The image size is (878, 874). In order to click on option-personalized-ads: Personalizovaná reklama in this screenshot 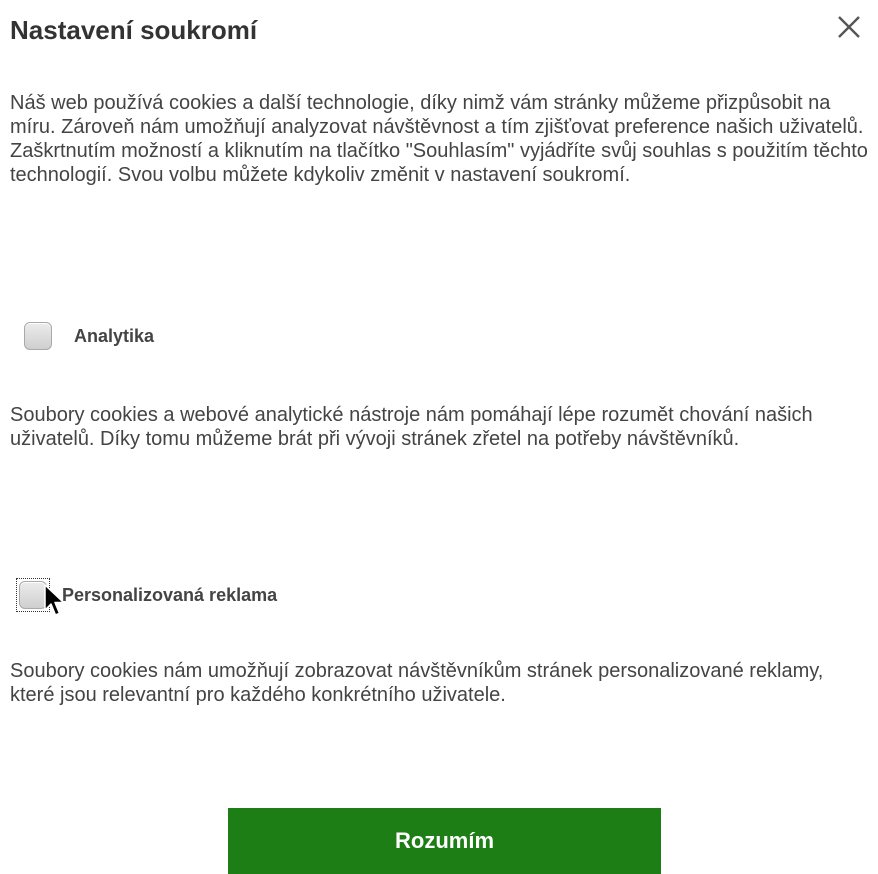, I will do `click(146, 595)`.